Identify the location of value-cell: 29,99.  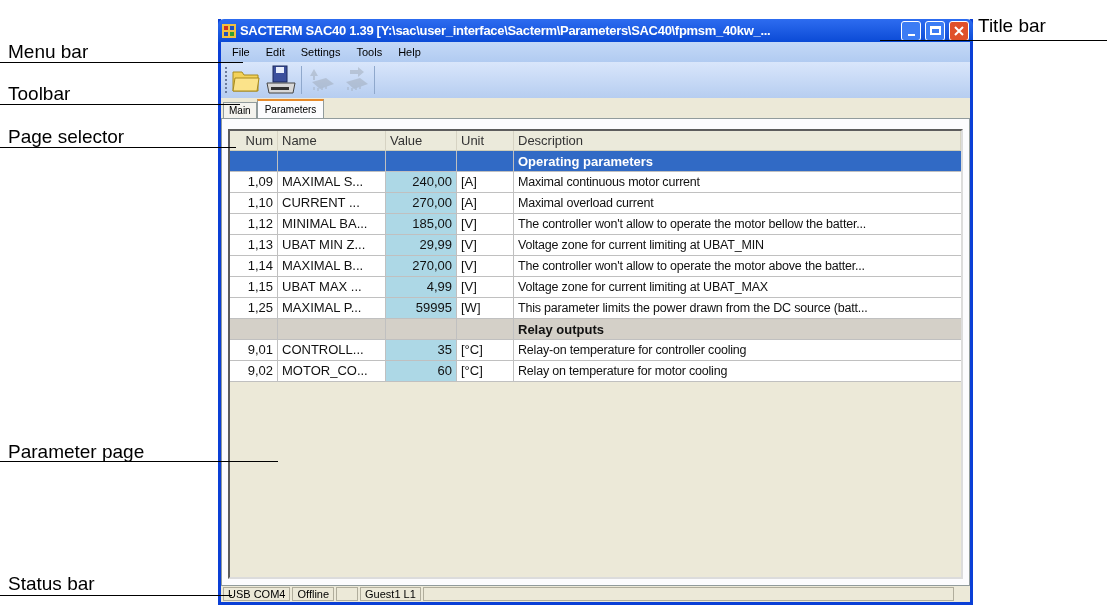
(421, 245).